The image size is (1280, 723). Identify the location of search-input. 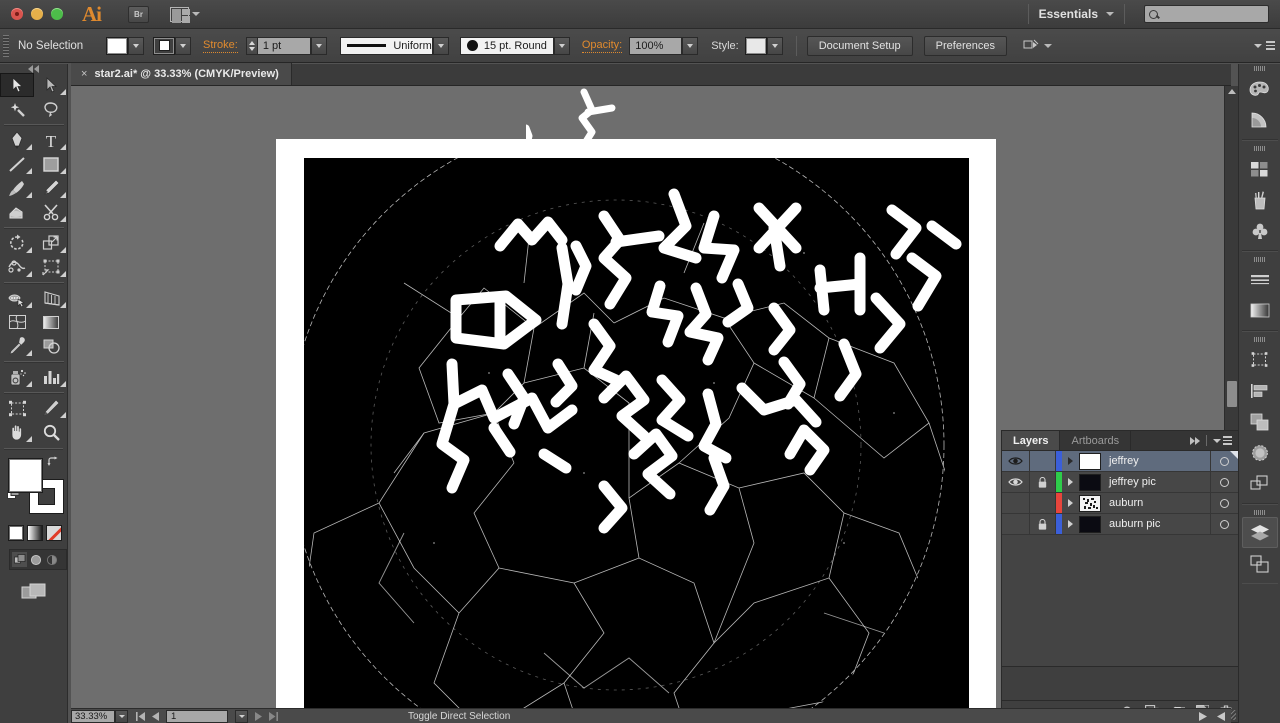
(1206, 14).